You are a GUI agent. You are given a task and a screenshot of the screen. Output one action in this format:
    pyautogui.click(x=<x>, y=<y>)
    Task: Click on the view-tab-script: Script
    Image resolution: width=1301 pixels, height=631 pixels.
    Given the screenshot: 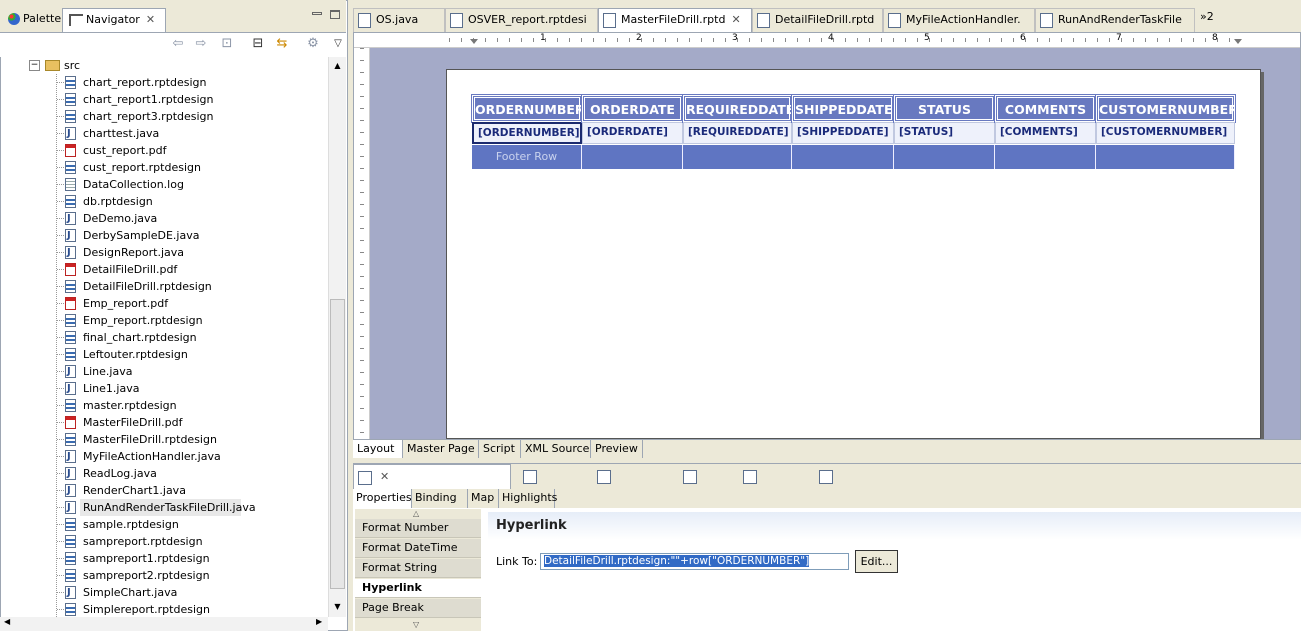 What is the action you would take?
    pyautogui.click(x=500, y=449)
    